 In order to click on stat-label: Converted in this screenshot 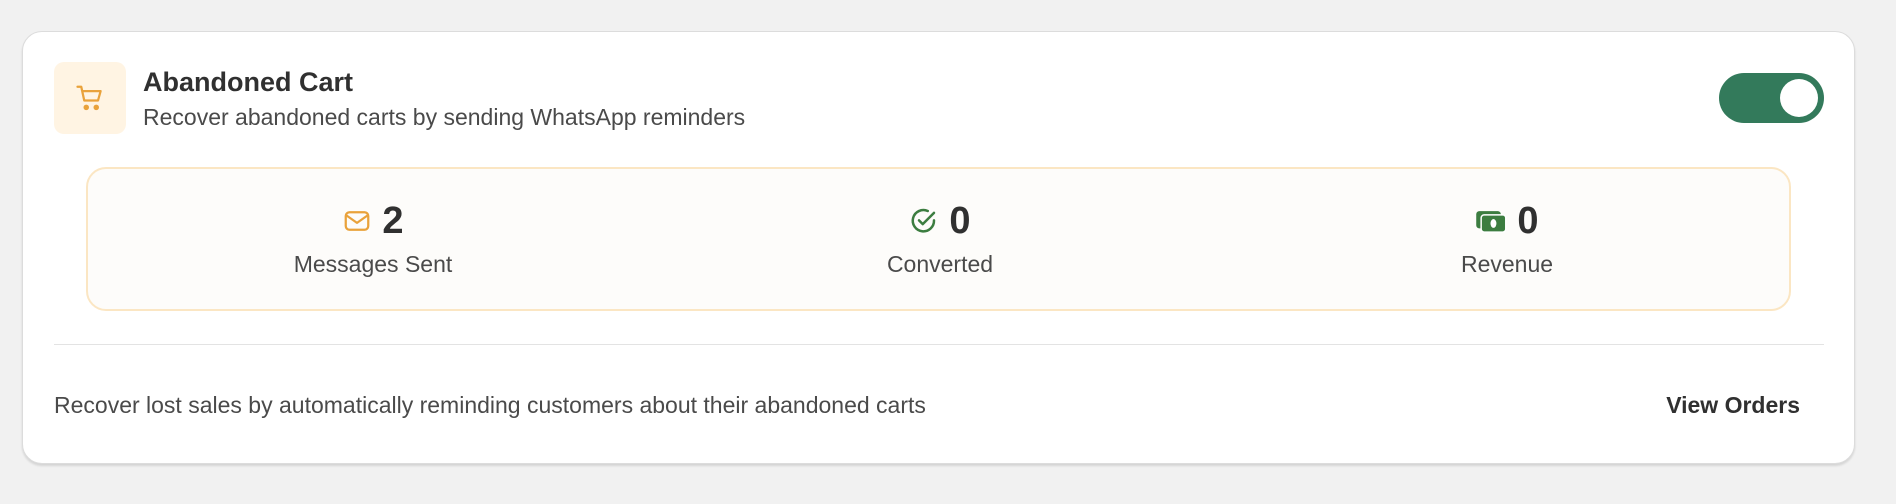, I will do `click(940, 264)`.